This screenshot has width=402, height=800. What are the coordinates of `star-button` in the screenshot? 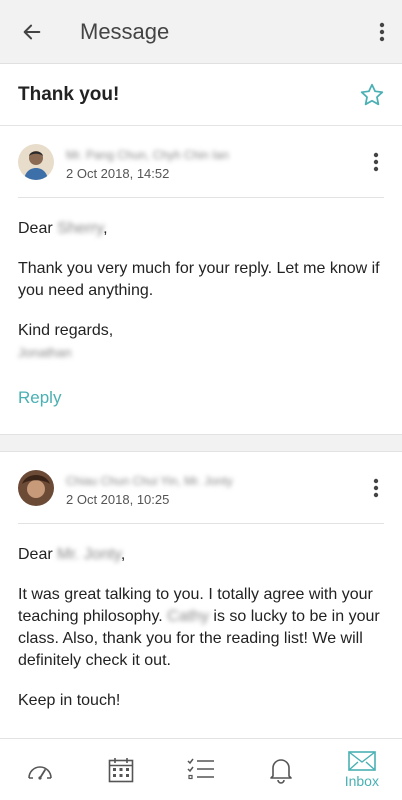 It's located at (372, 95).